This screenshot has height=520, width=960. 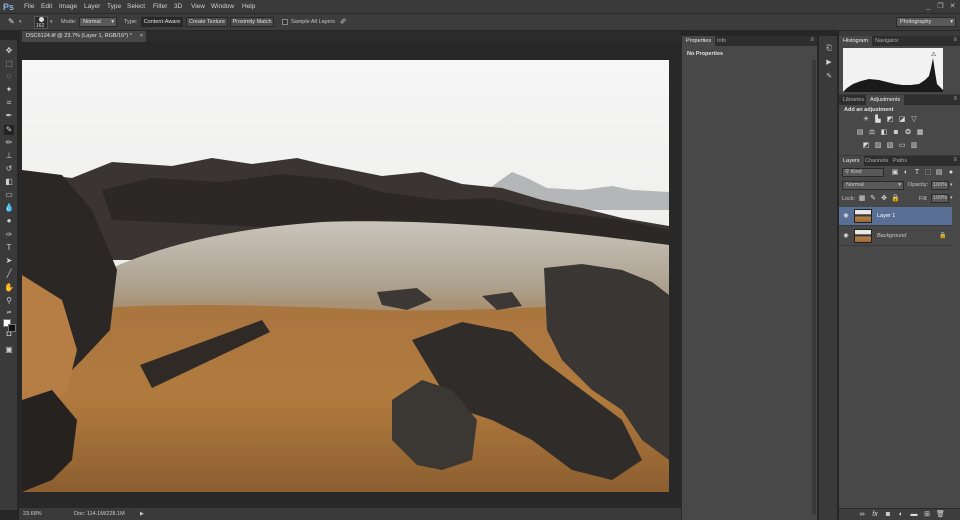 What do you see at coordinates (136, 7) in the screenshot?
I see `menu-select: Select` at bounding box center [136, 7].